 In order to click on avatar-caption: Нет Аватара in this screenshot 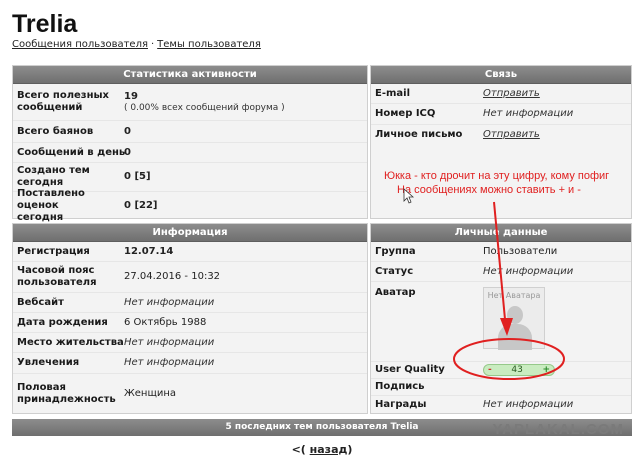, I will do `click(514, 295)`.